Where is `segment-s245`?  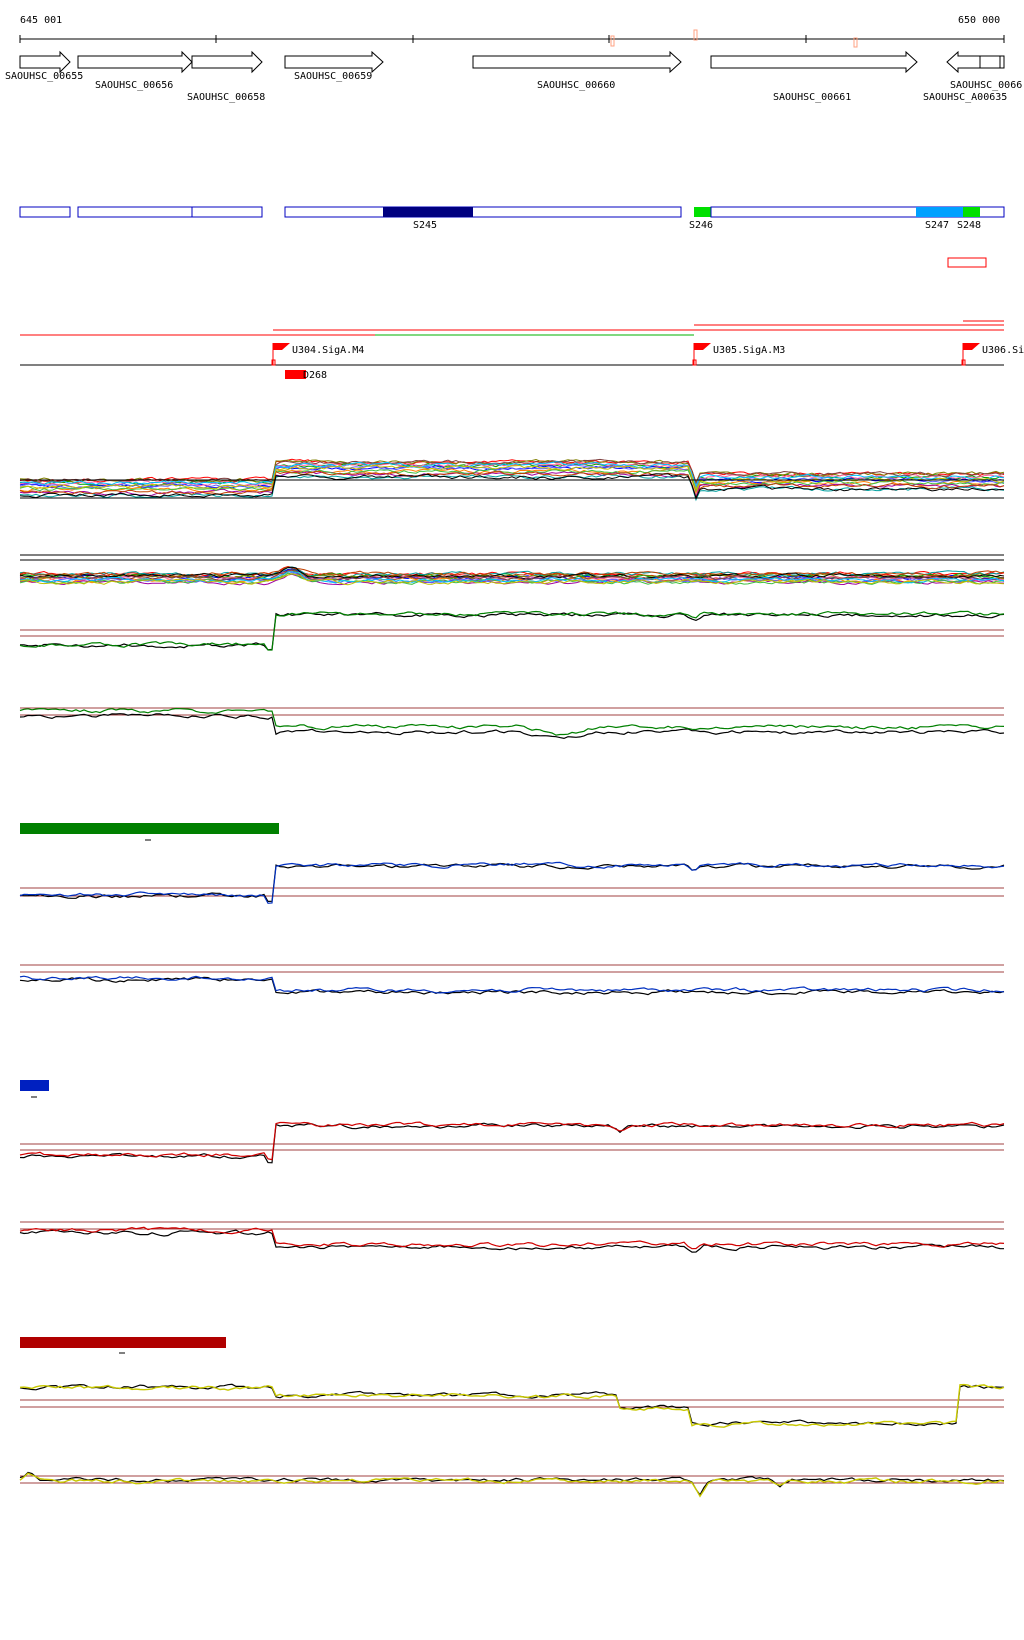 segment-s245 is located at coordinates (428, 212).